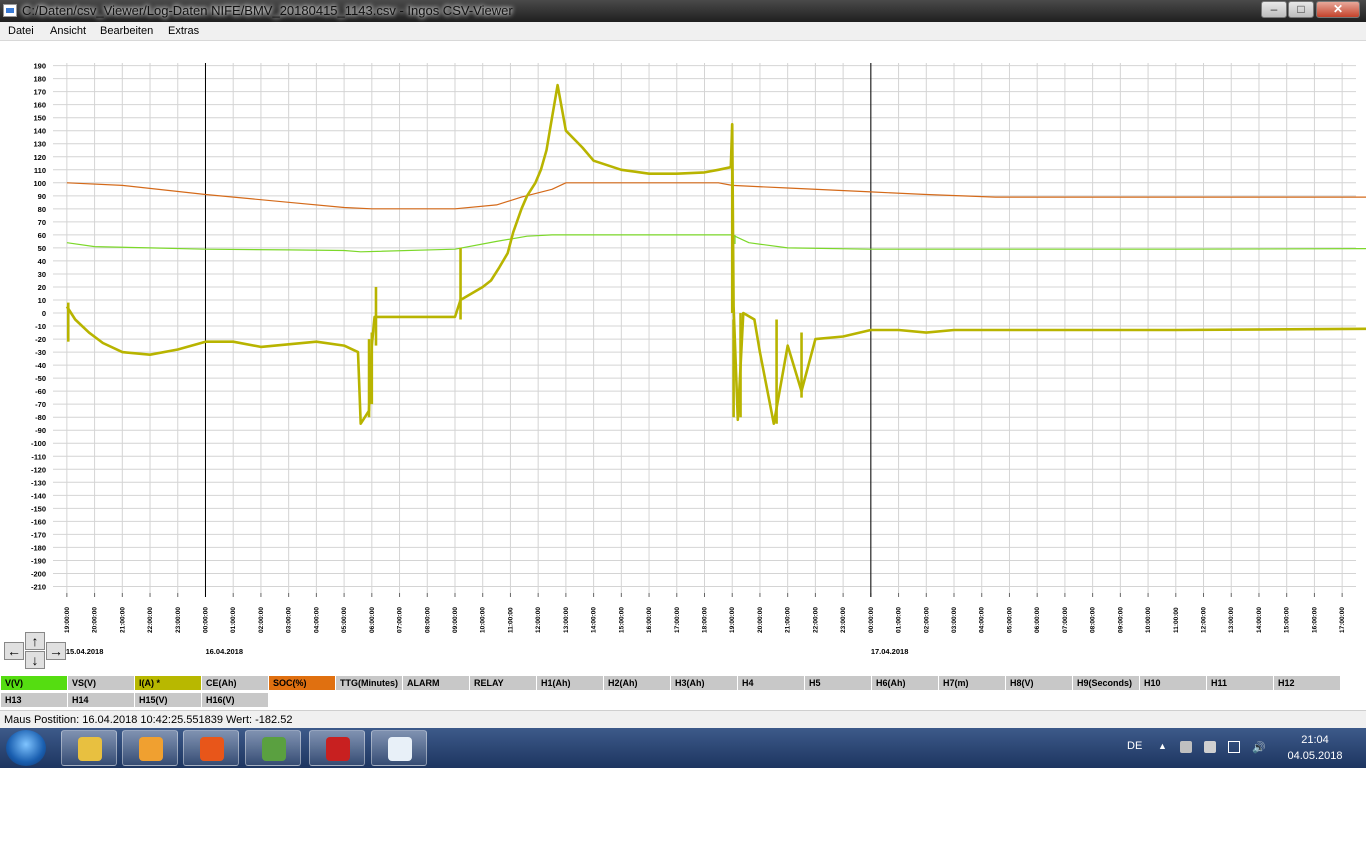 This screenshot has height=845, width=1366. What do you see at coordinates (38, 560) in the screenshot?
I see `y-tick-label: -190` at bounding box center [38, 560].